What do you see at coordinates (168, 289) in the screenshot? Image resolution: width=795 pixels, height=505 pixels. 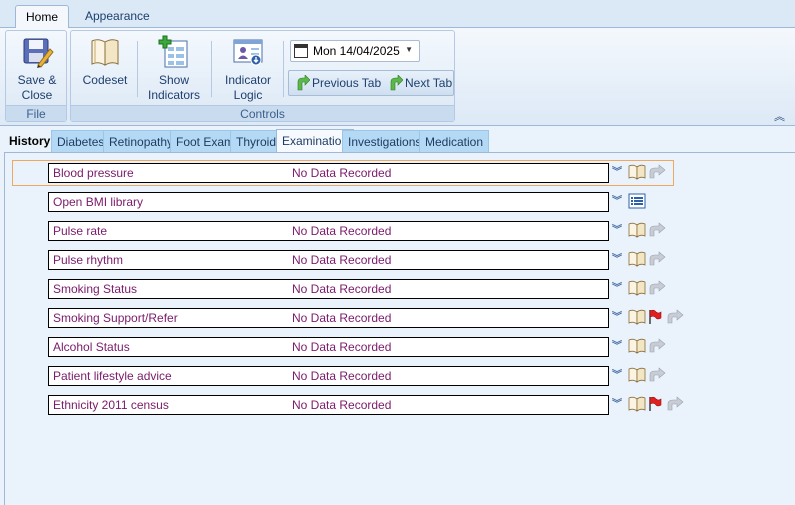 I see `row-name: Smoking Status` at bounding box center [168, 289].